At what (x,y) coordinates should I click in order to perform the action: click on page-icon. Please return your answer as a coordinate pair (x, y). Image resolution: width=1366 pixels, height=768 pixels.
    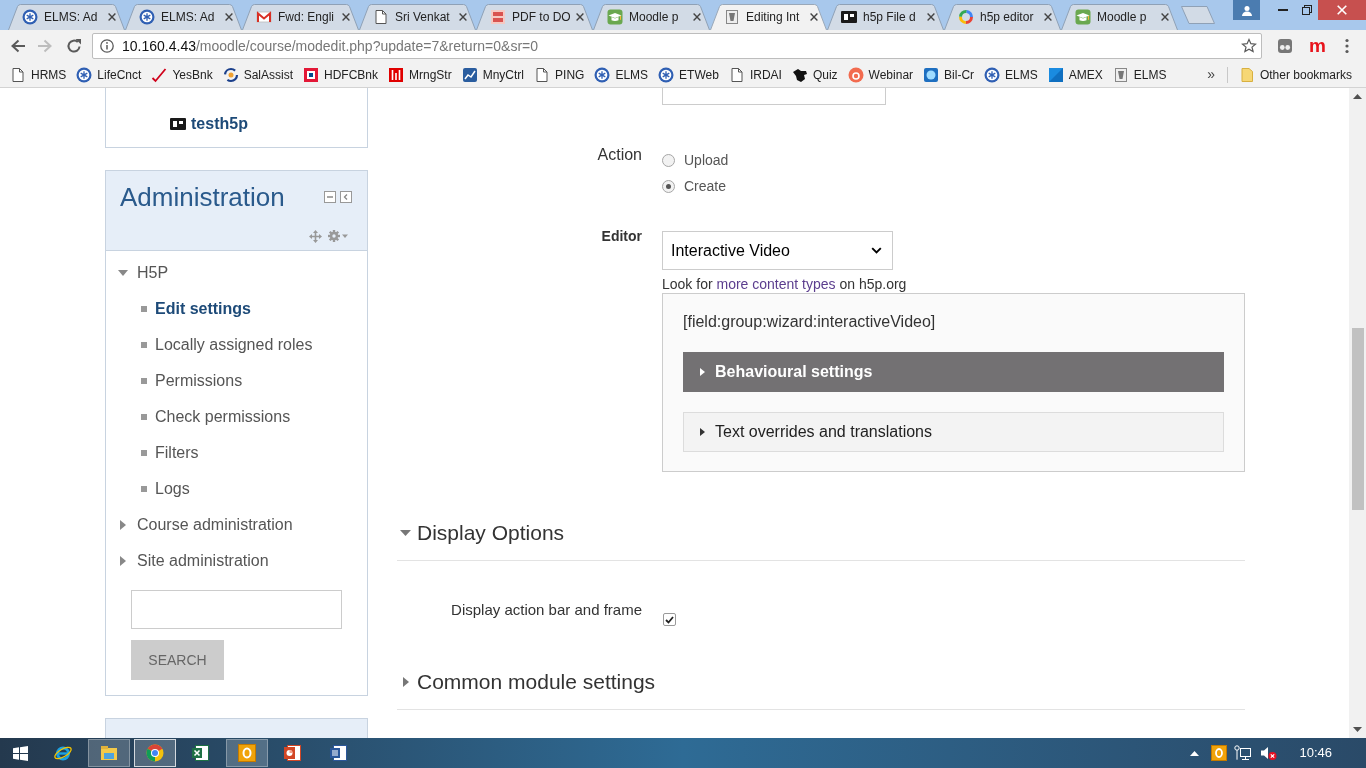
    Looking at the image, I should click on (18, 74).